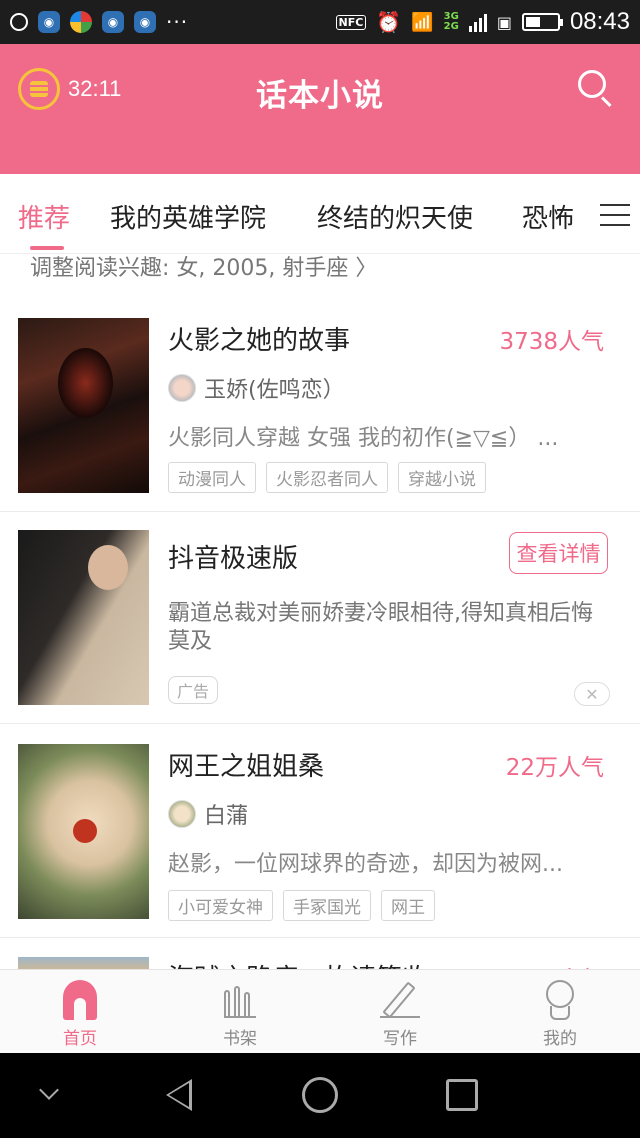 Image resolution: width=640 pixels, height=1138 pixels. What do you see at coordinates (240, 1000) in the screenshot?
I see `bookshelf-icon` at bounding box center [240, 1000].